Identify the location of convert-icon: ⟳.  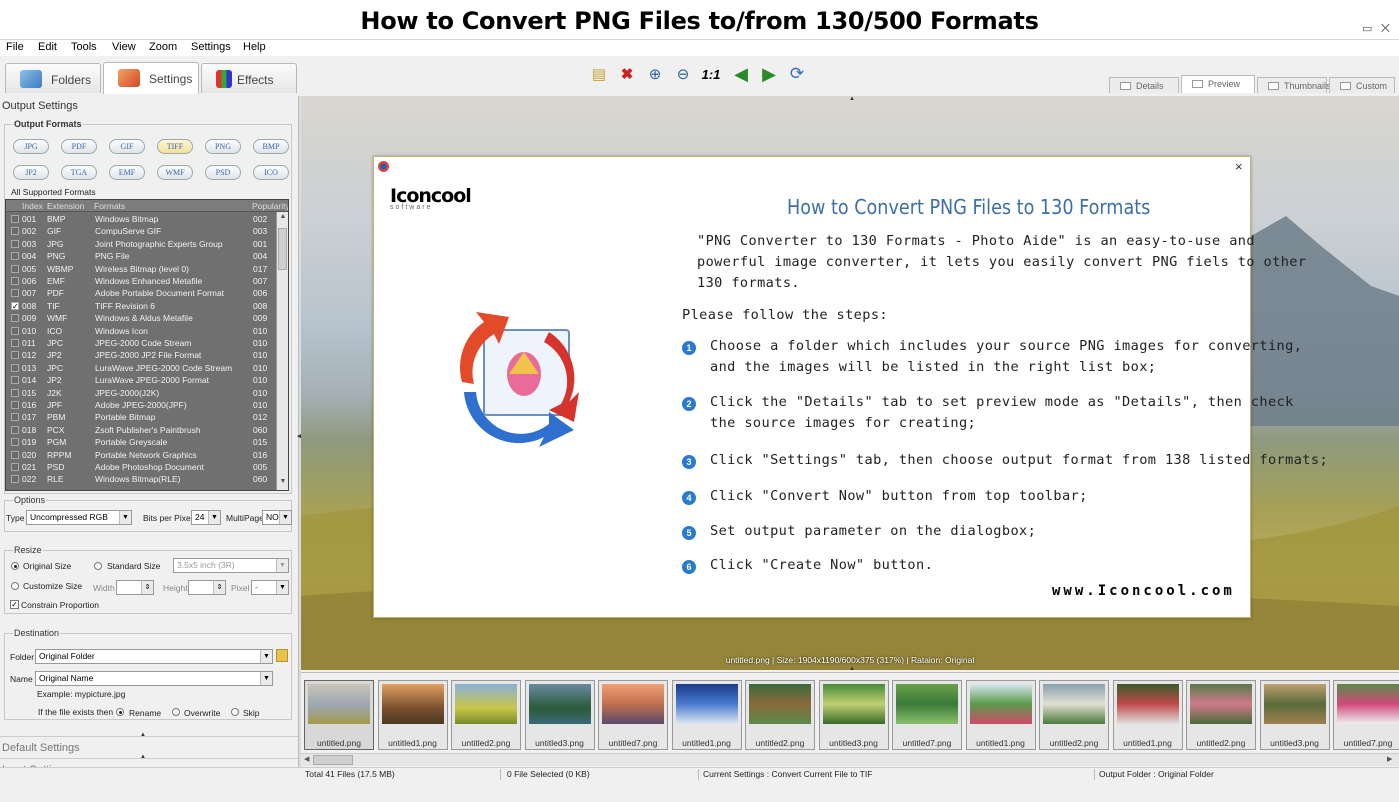
(797, 74).